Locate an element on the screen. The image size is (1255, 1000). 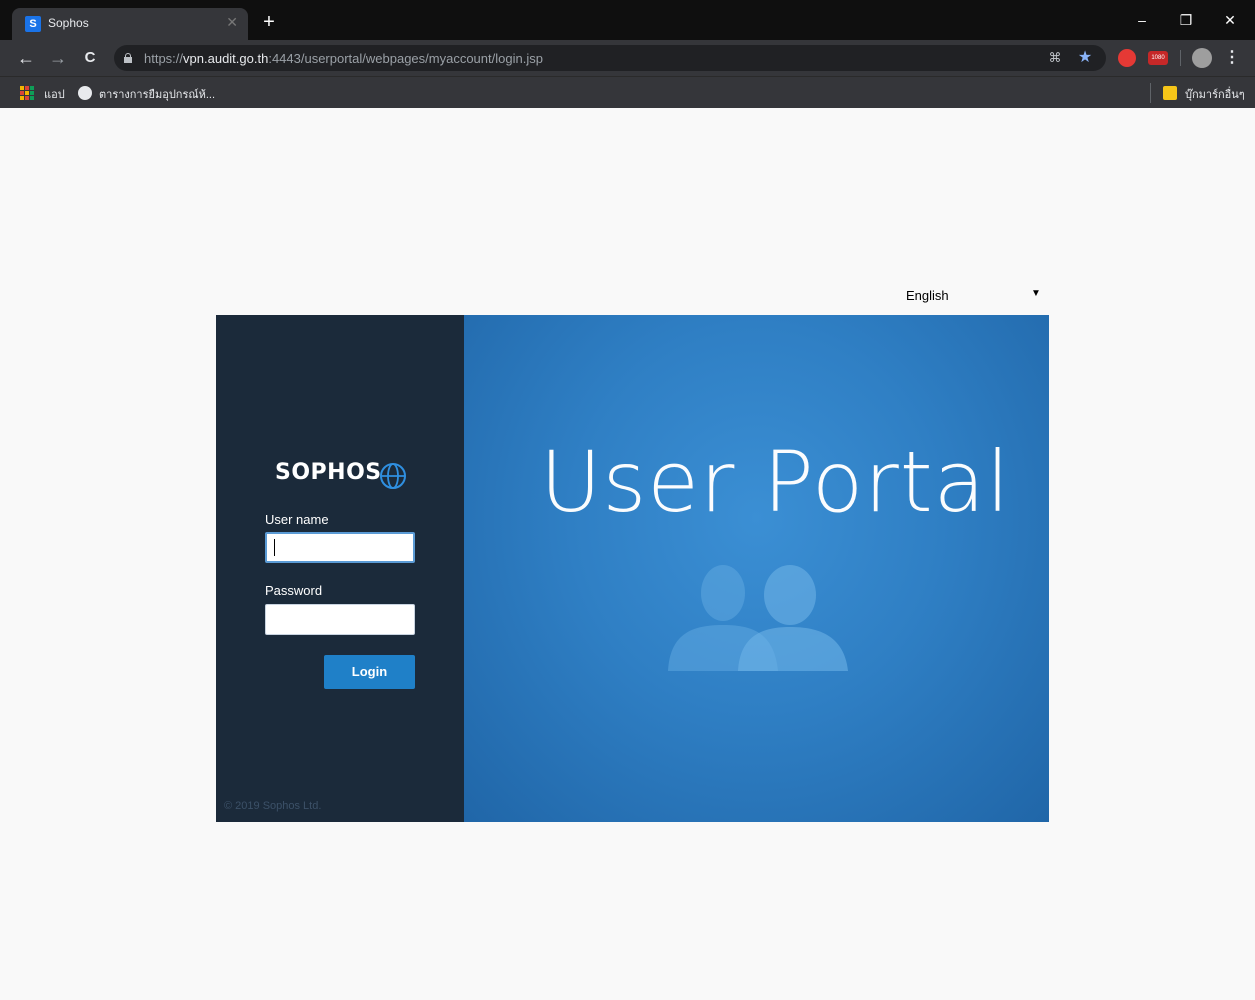
tab-title: Sophos is located at coordinates (68, 23).